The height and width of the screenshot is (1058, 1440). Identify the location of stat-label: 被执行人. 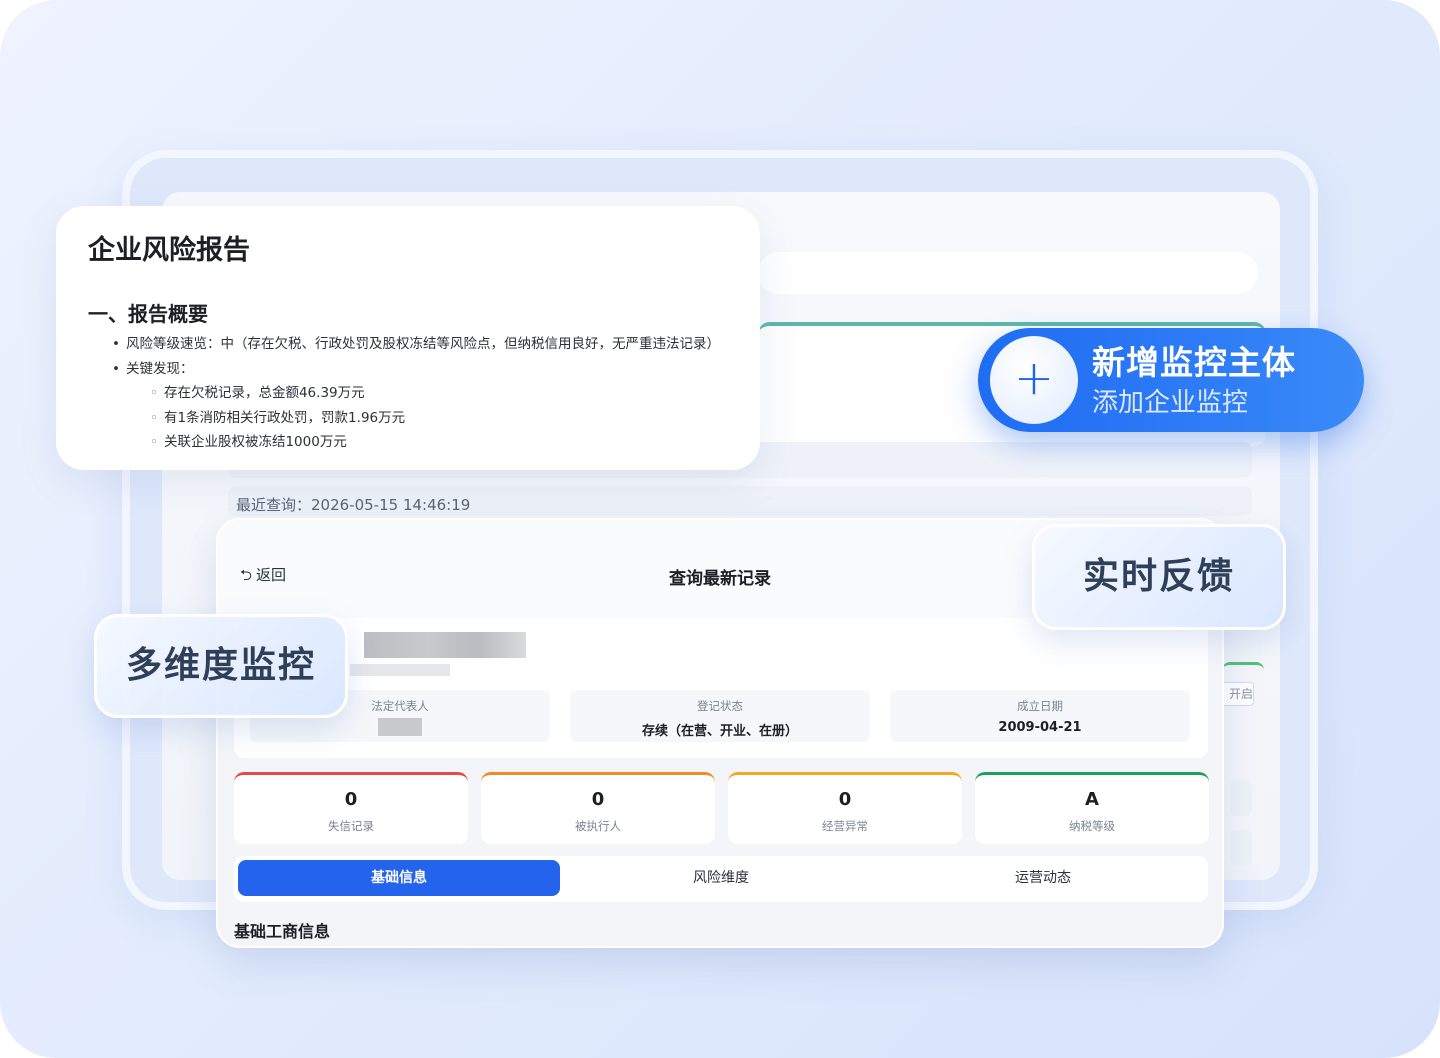
(598, 826).